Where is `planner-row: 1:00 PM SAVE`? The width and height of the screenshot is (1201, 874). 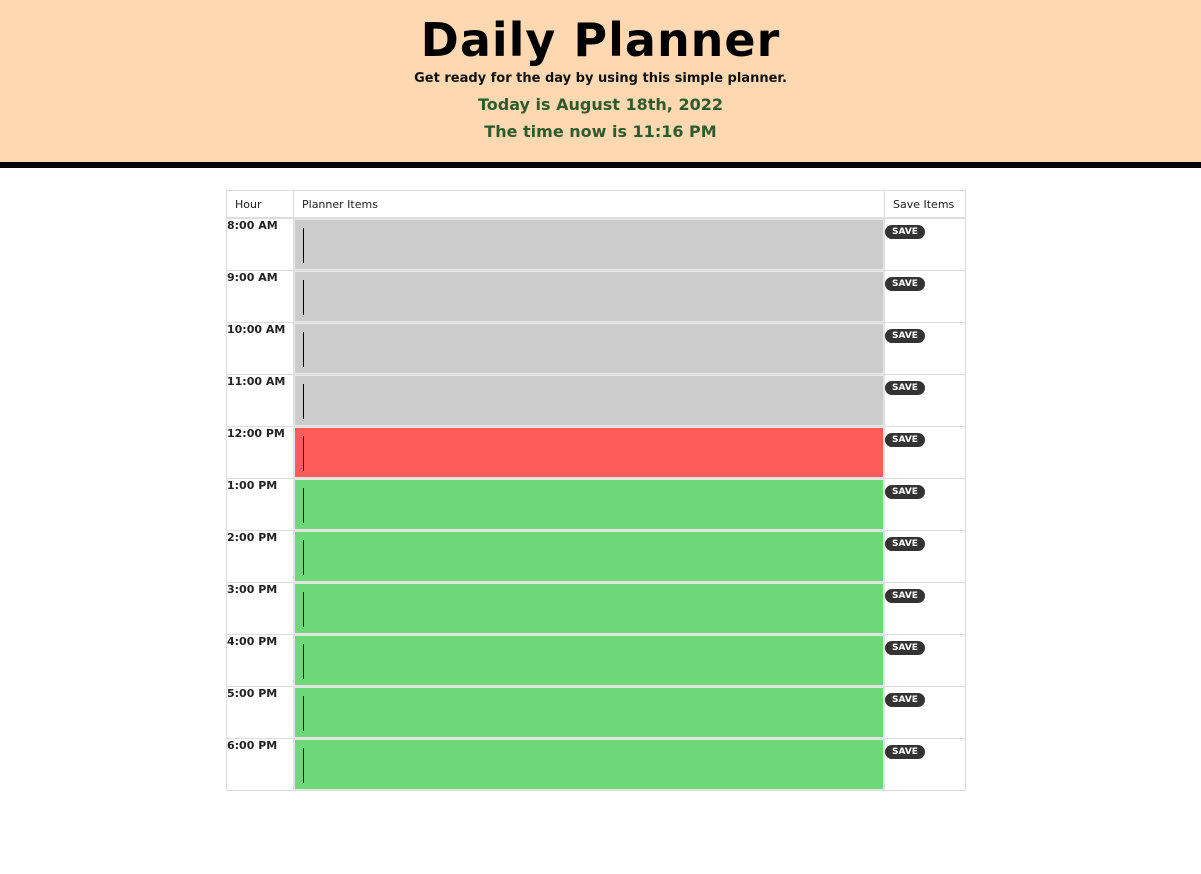 planner-row: 1:00 PM SAVE is located at coordinates (596, 504).